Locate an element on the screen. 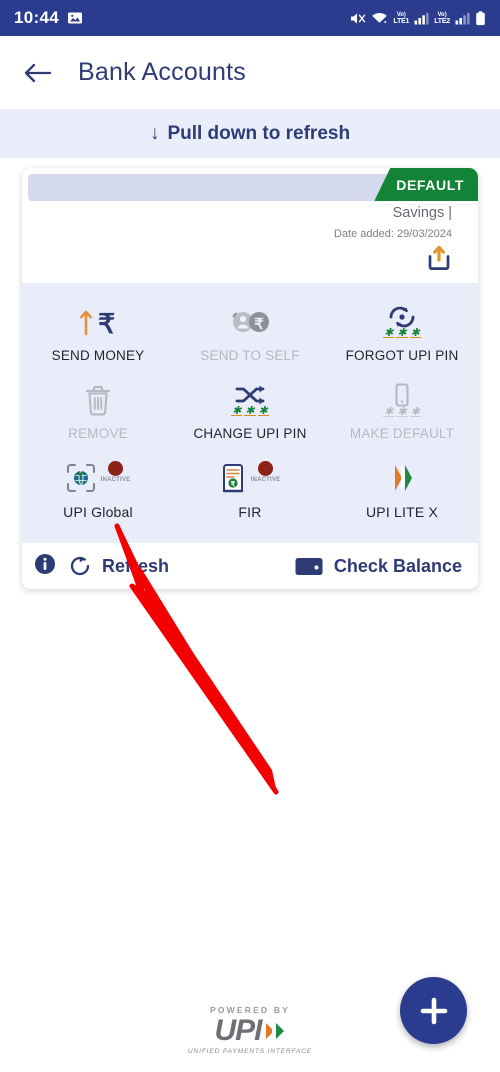  info-button is located at coordinates (45, 566).